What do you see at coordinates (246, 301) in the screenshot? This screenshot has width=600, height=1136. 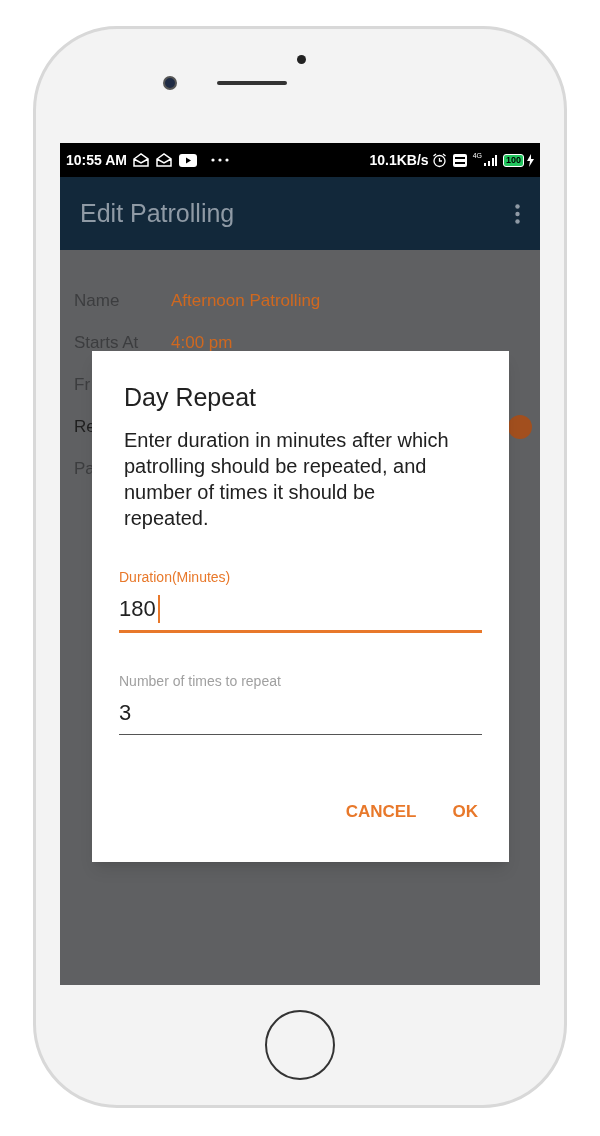 I see `field-value: Afternoon Patrolling` at bounding box center [246, 301].